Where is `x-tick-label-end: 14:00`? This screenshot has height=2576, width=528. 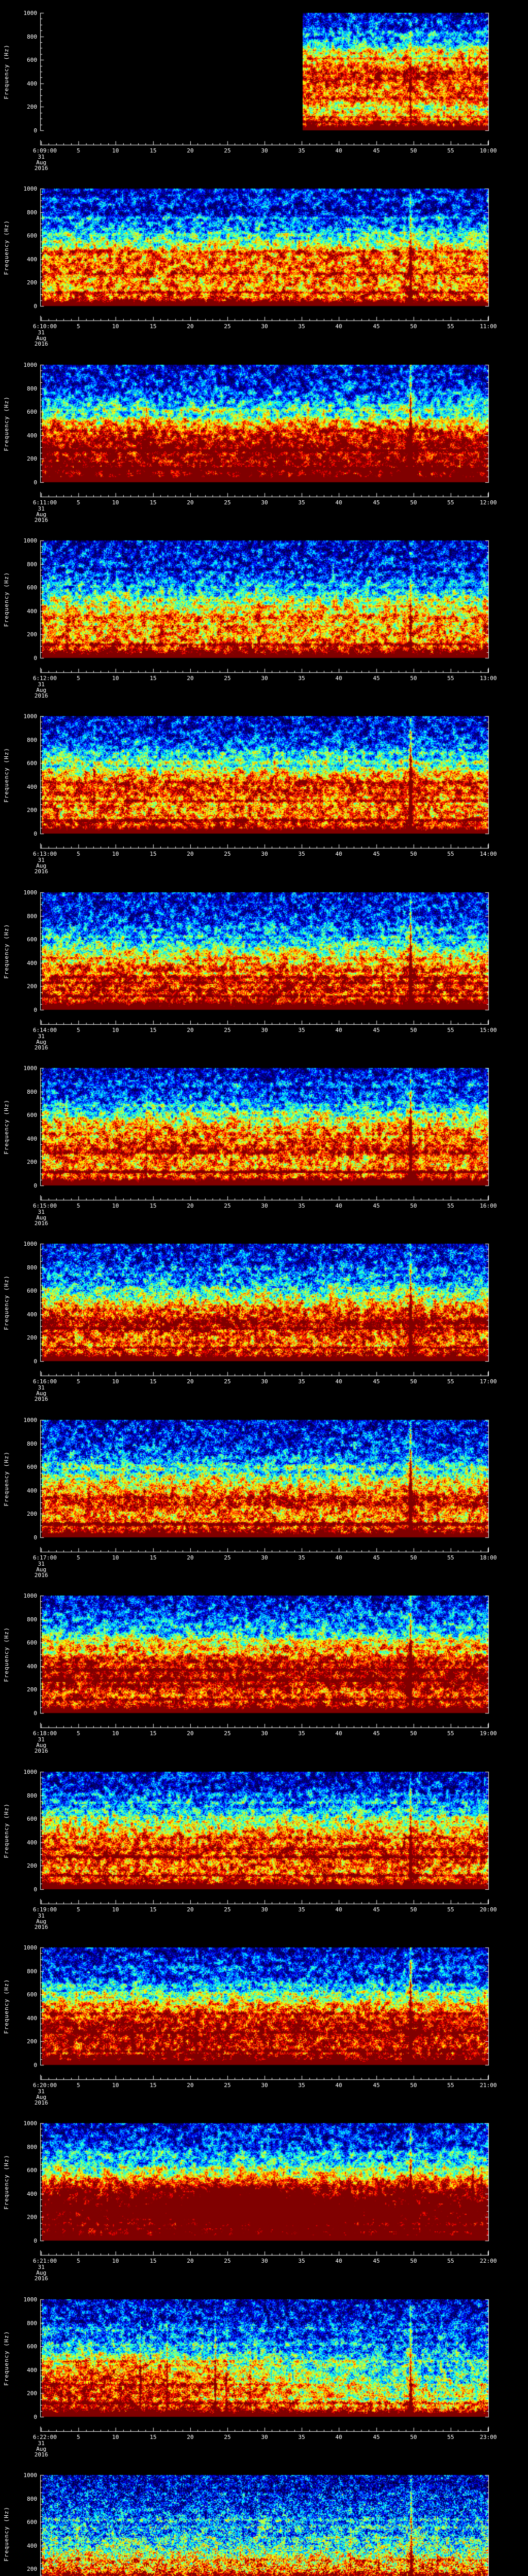
x-tick-label-end: 14:00 is located at coordinates (488, 854).